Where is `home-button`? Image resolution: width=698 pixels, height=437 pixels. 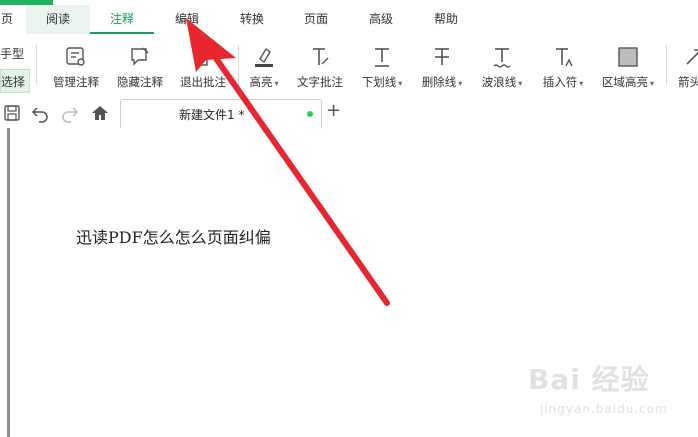
home-button is located at coordinates (100, 113).